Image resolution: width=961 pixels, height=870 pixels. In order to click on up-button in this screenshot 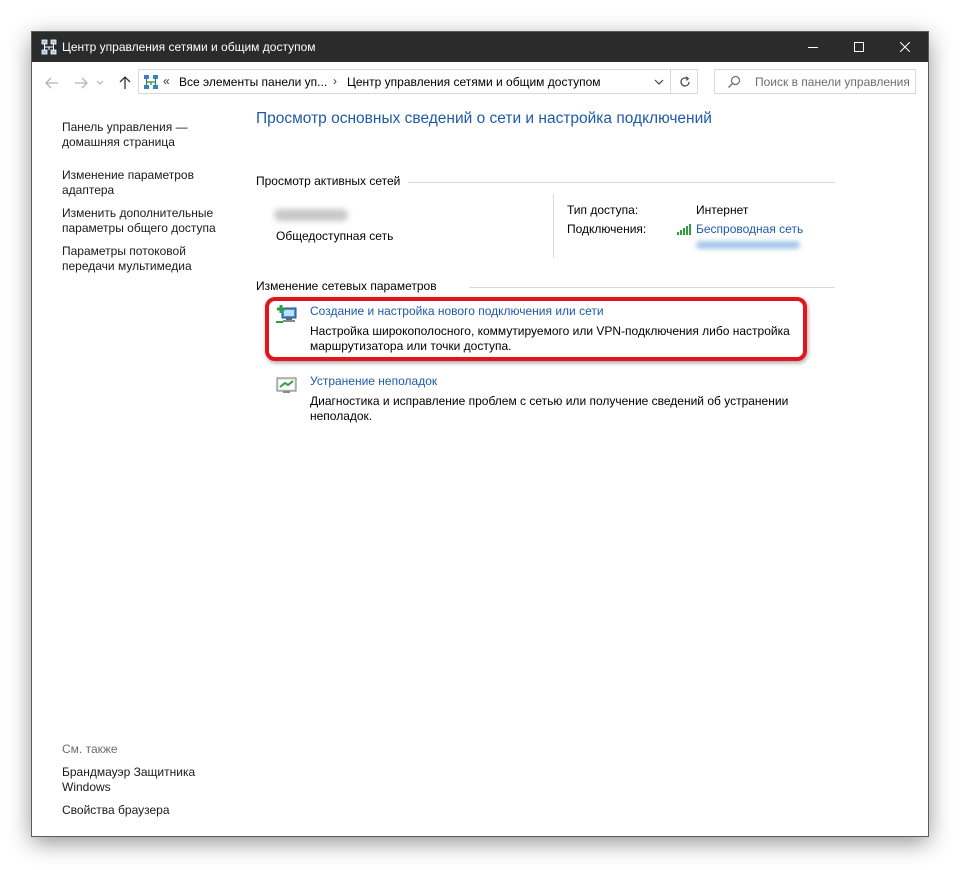, I will do `click(125, 83)`.